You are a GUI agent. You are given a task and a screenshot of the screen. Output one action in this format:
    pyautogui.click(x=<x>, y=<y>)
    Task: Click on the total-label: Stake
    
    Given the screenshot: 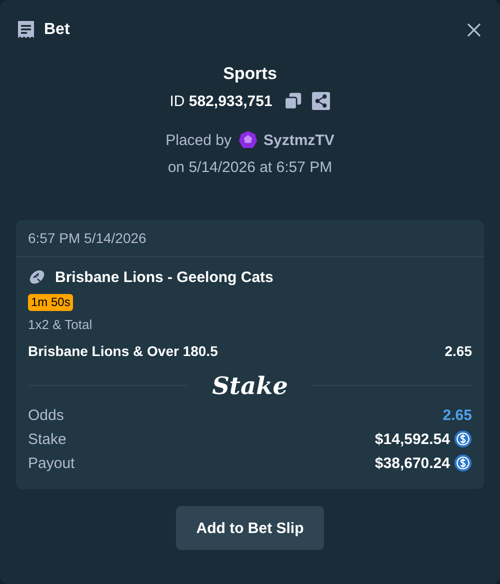 What is the action you would take?
    pyautogui.click(x=47, y=439)
    